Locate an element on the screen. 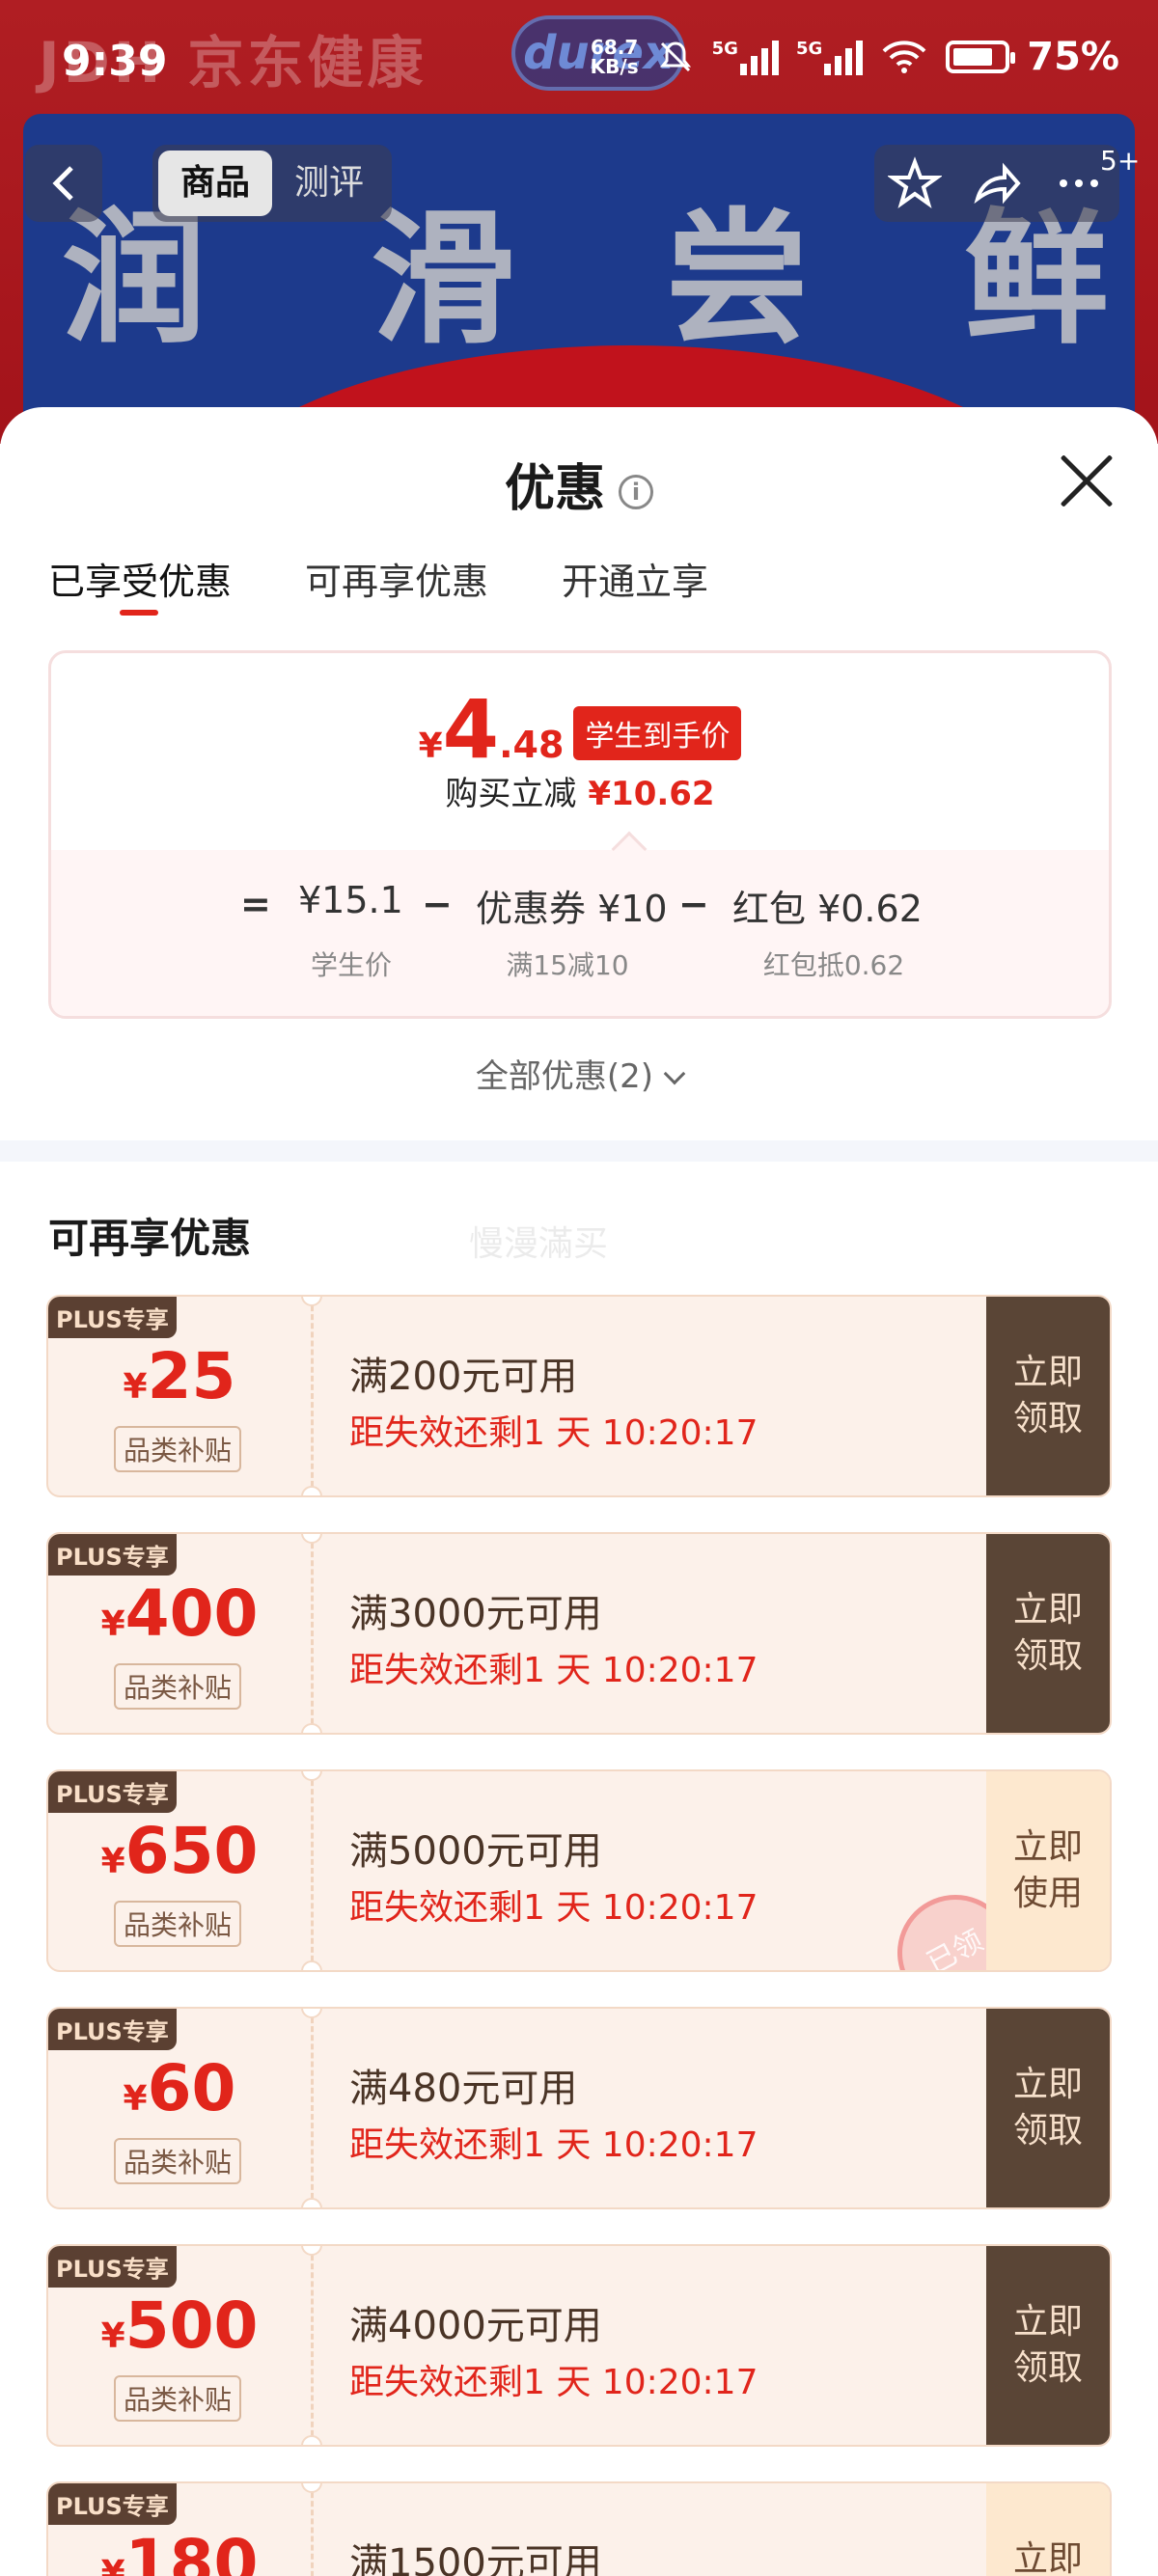 Image resolution: width=1158 pixels, height=2576 pixels. chevron-left-icon is located at coordinates (62, 184).